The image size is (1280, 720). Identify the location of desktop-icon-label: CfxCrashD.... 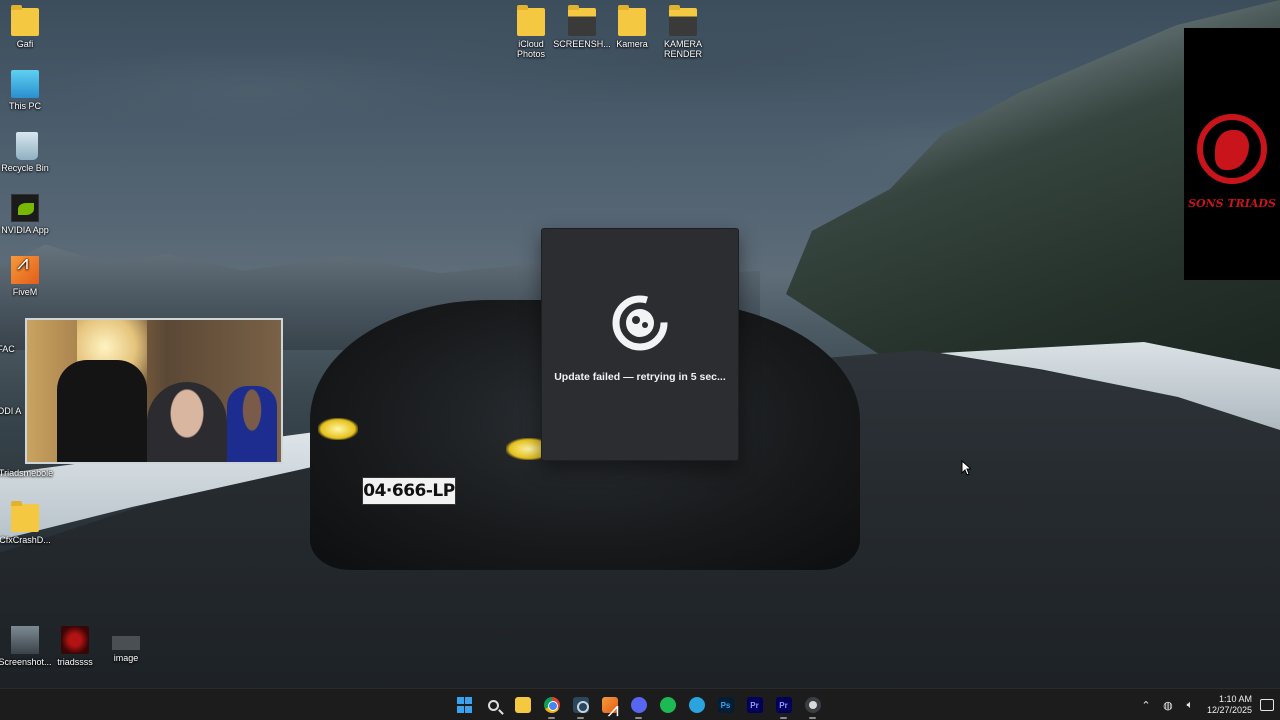
(25, 540).